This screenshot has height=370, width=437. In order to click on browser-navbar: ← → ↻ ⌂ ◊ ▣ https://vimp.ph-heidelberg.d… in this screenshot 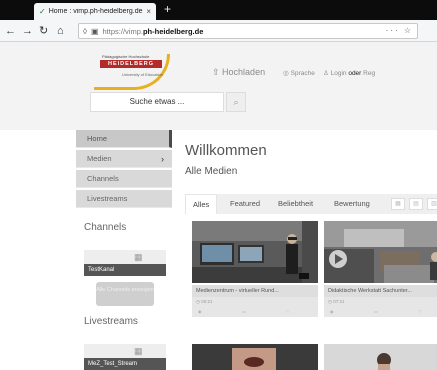, I will do `click(218, 31)`.